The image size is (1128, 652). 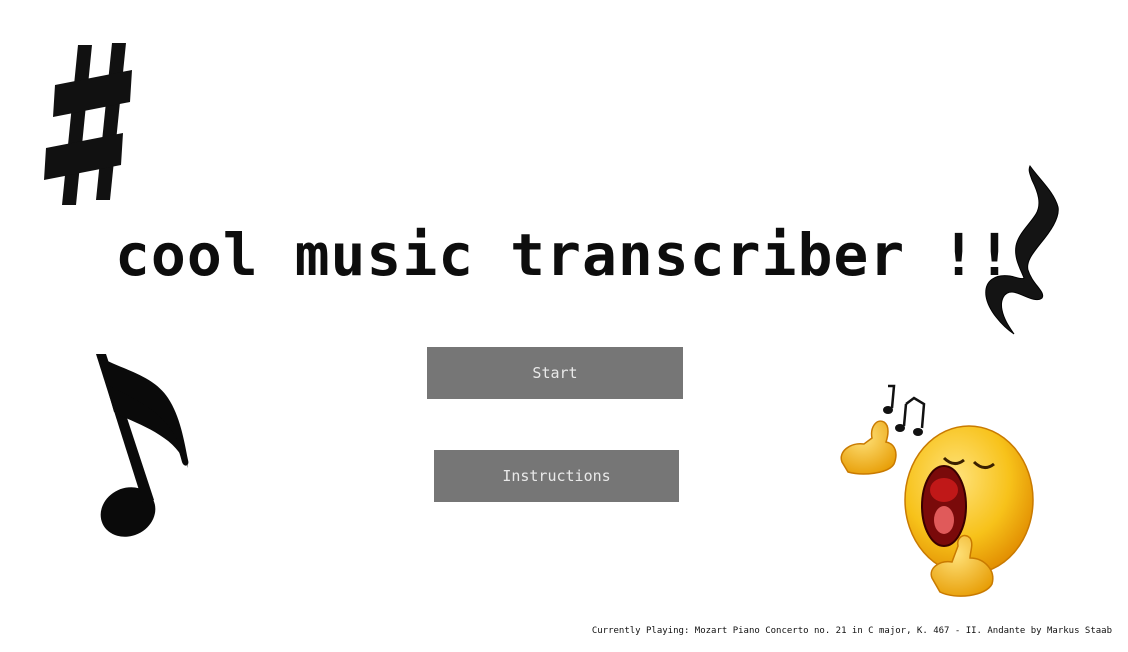 I want to click on sharp-icon, so click(x=88, y=124).